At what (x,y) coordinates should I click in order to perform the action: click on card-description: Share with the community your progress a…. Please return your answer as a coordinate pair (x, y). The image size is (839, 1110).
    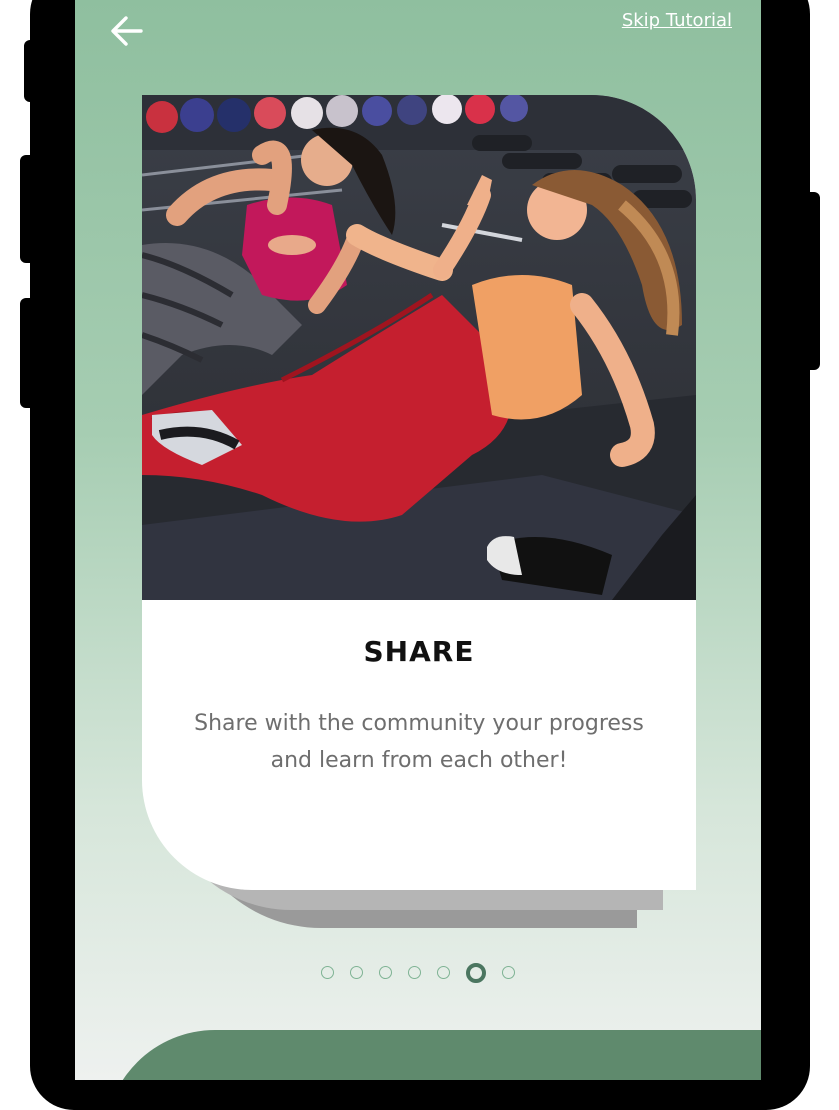
    Looking at the image, I should click on (419, 742).